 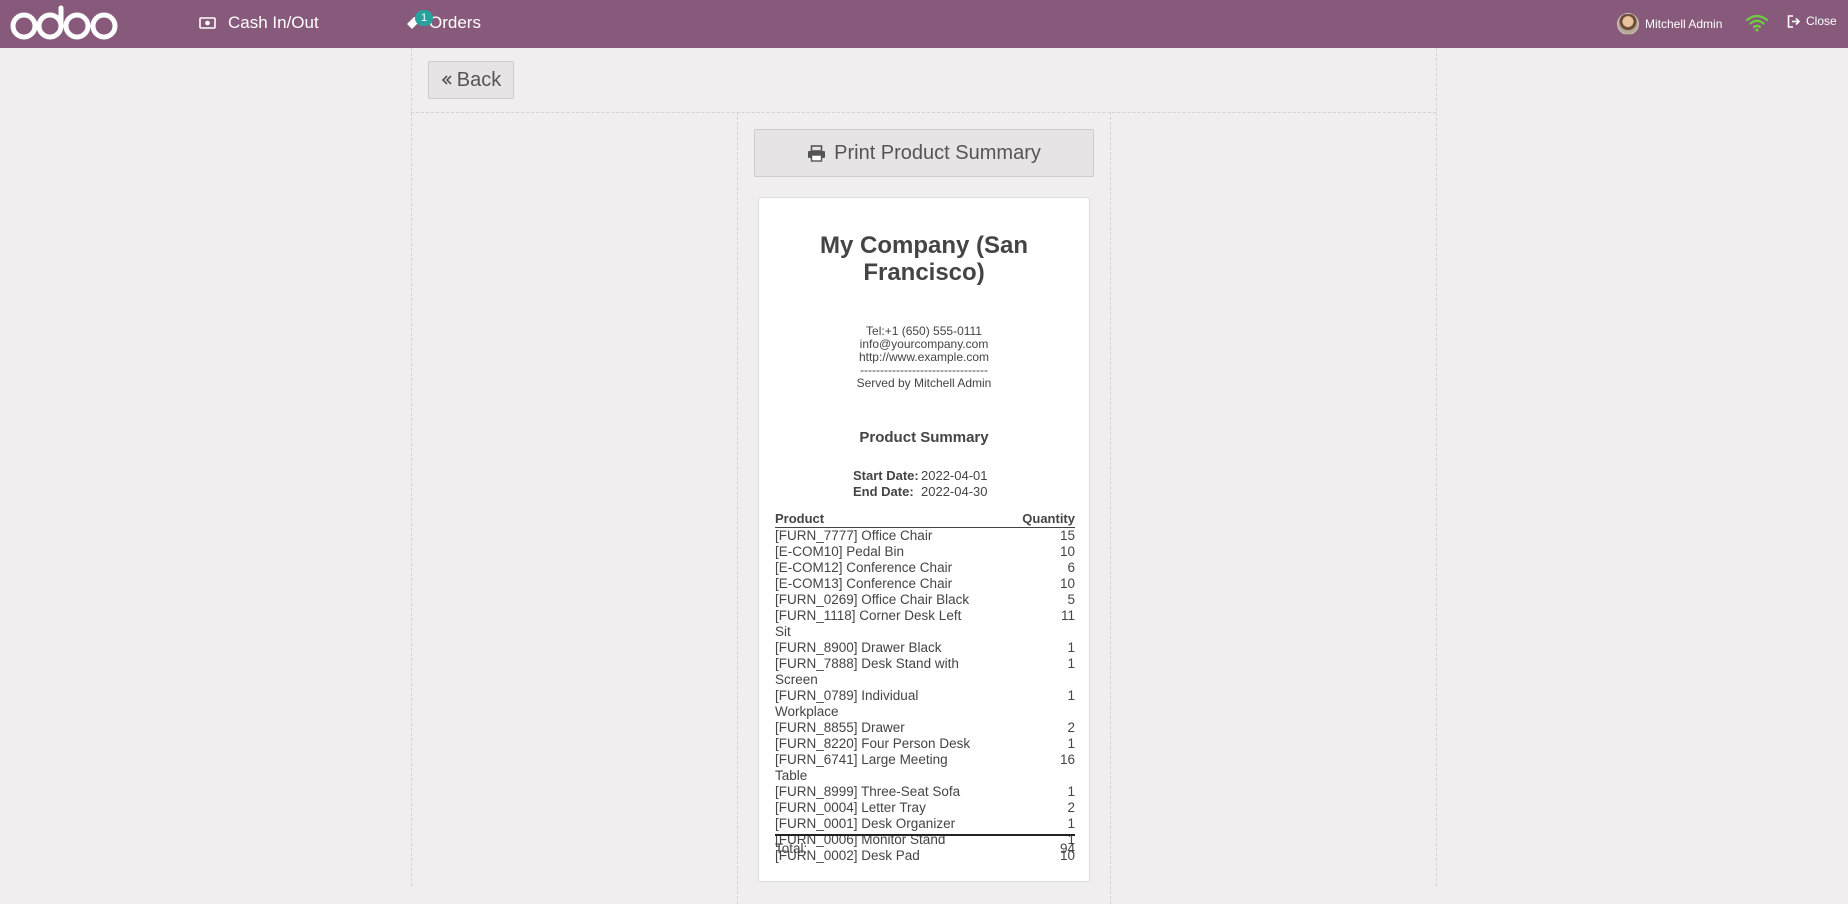 I want to click on table-row: [FURN_6741] Large Meeting Table 16, so click(x=925, y=768).